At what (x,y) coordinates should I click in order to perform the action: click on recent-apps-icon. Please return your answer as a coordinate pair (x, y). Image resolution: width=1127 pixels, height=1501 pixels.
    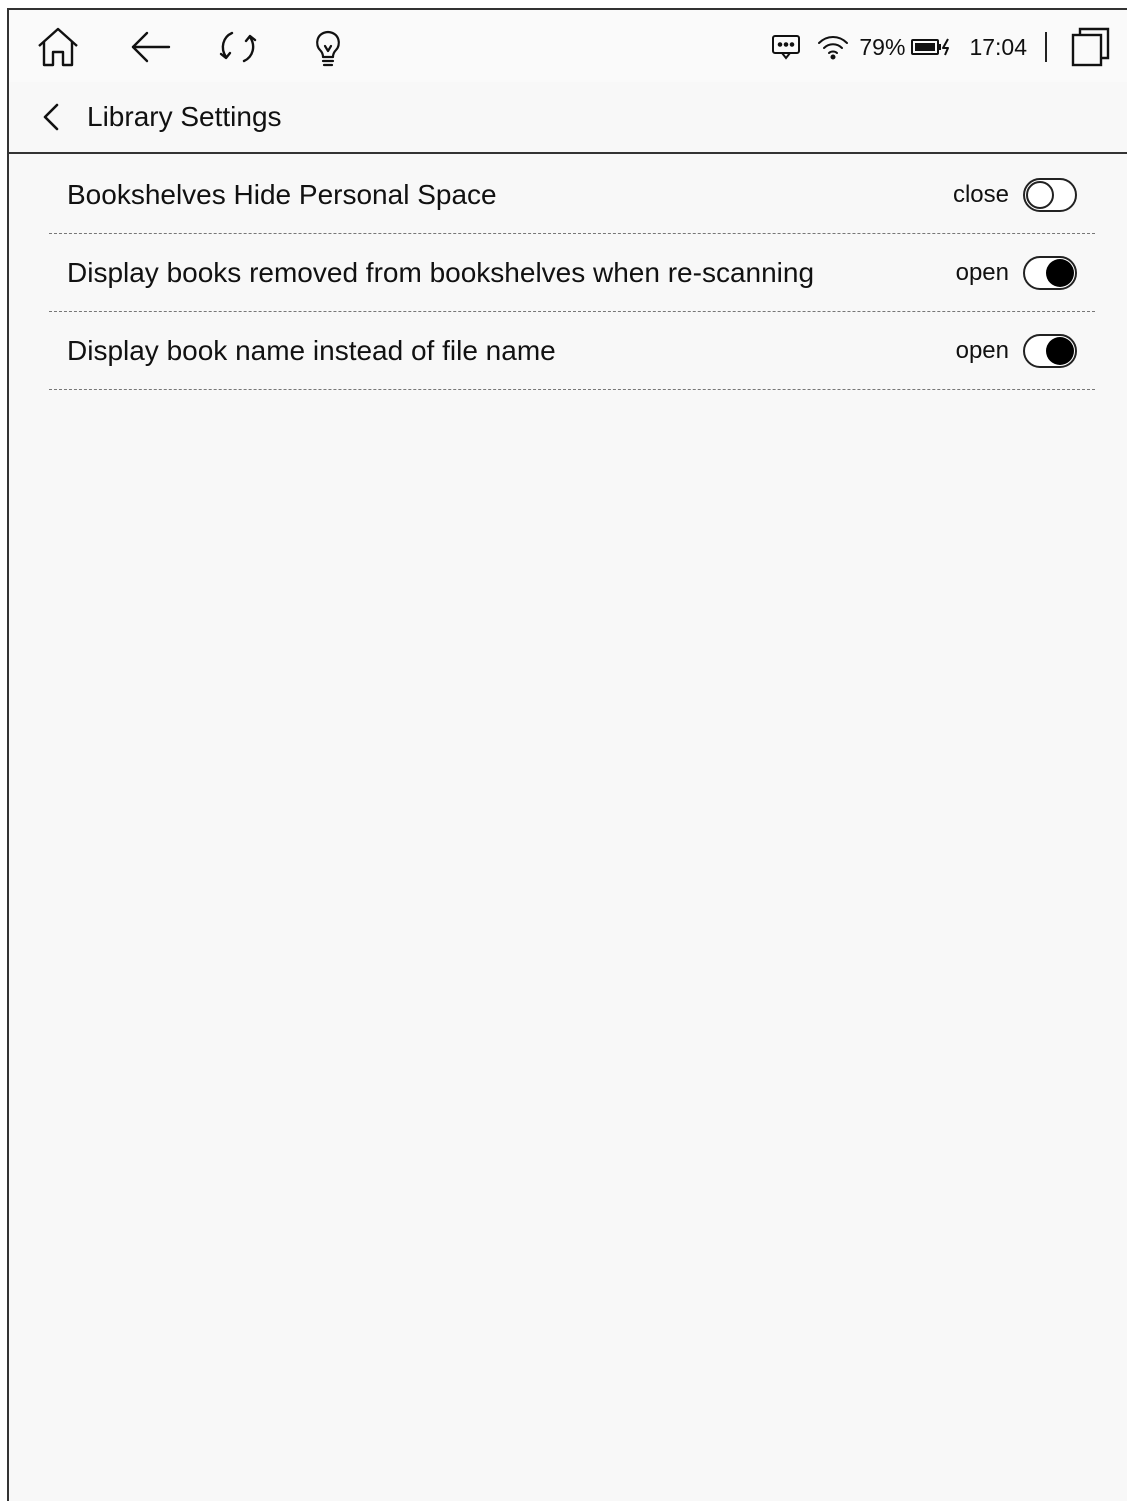
    Looking at the image, I should click on (1091, 47).